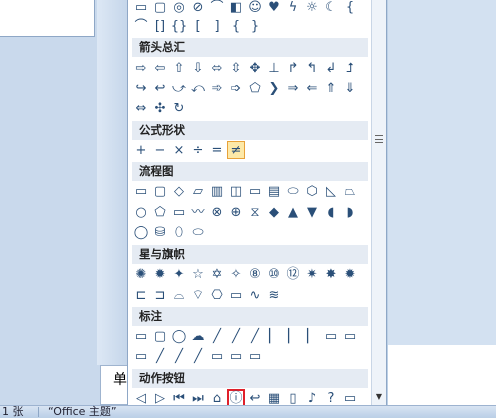 Image resolution: width=496 pixels, height=418 pixels. I want to click on minus-icon: −, so click(160, 150).